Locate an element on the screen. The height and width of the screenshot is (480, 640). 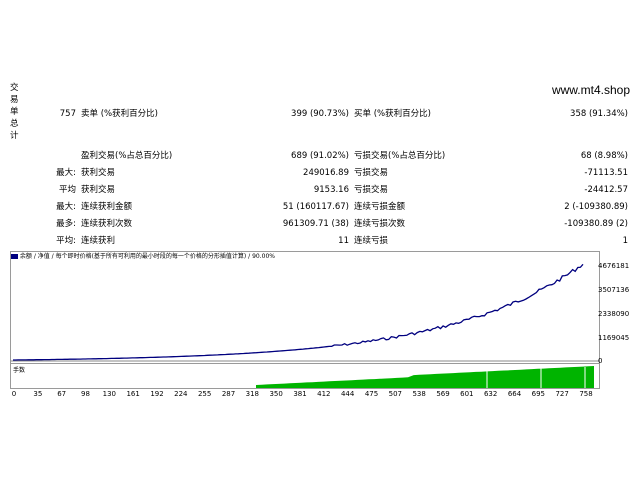
long-label: 买单 (%获利百分比) is located at coordinates (392, 114).